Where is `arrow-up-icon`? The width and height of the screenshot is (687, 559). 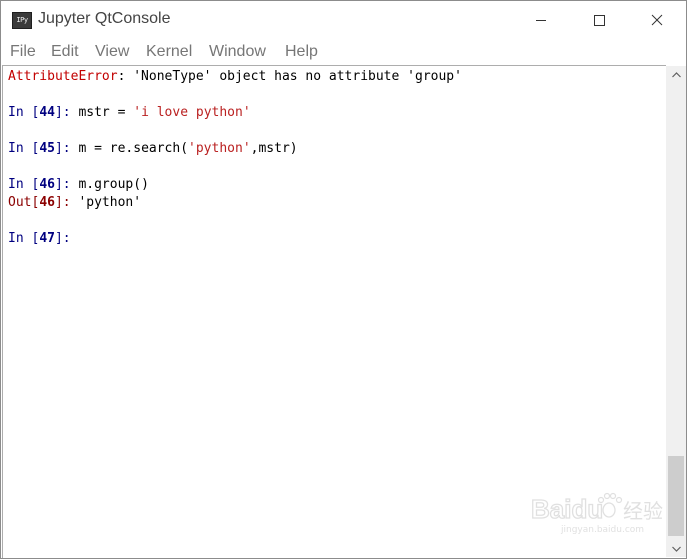 arrow-up-icon is located at coordinates (676, 74).